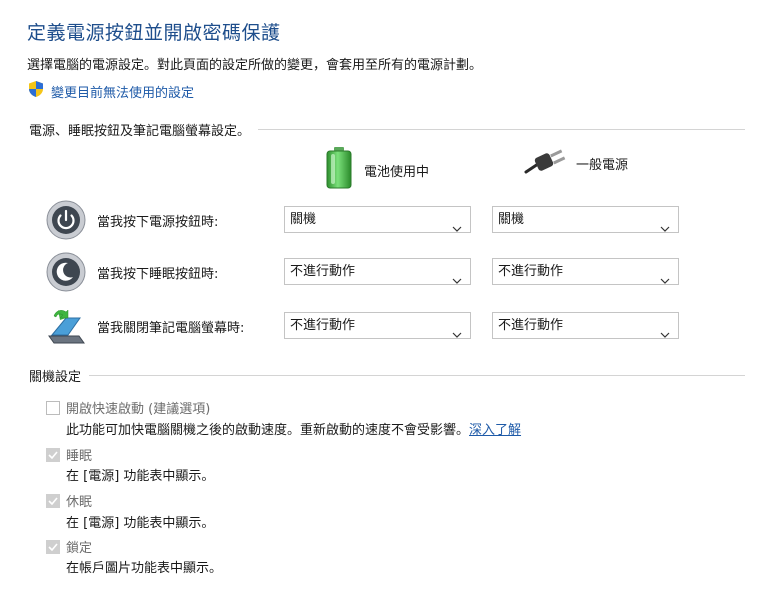  Describe the element at coordinates (377, 325) in the screenshot. I see `lid-close-battery-select: 不進行動作` at that location.